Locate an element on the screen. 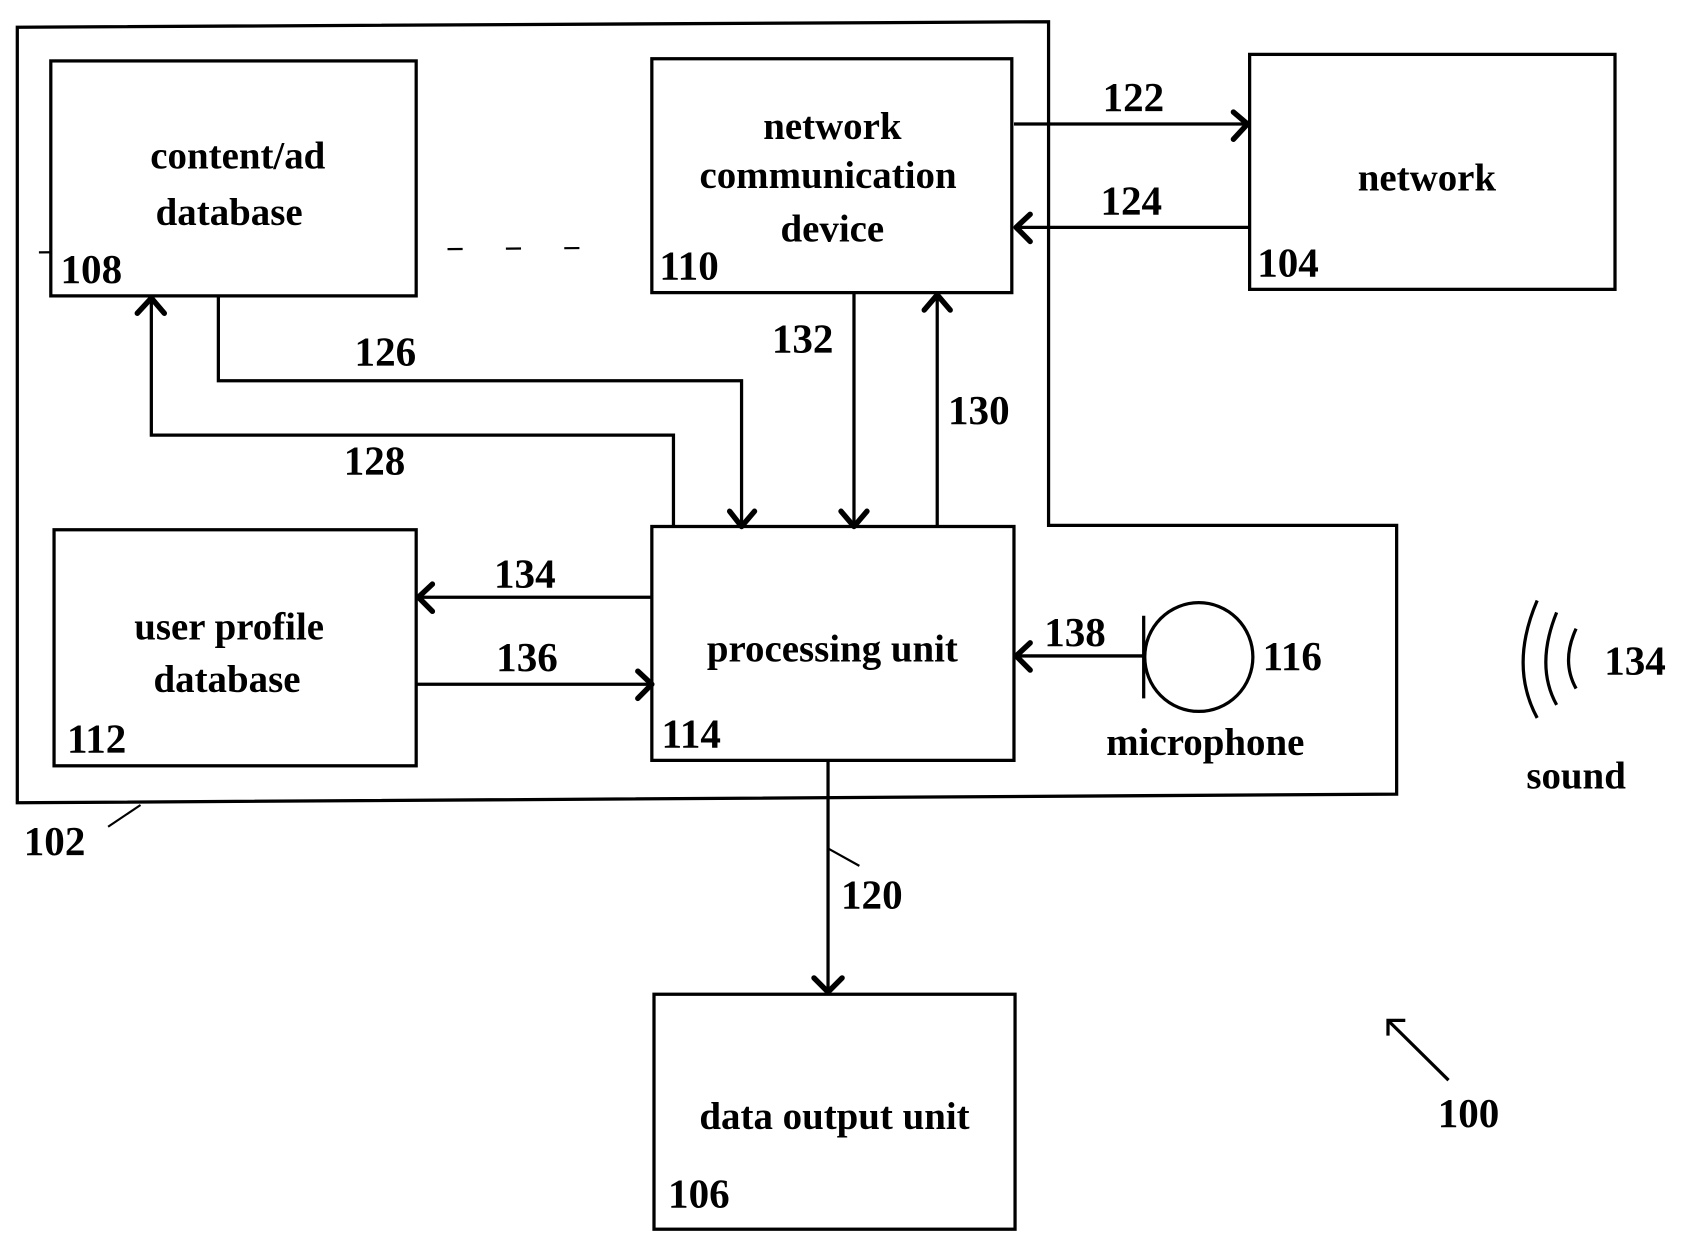 The height and width of the screenshot is (1239, 1695). sound-label: sound is located at coordinates (1576, 776).